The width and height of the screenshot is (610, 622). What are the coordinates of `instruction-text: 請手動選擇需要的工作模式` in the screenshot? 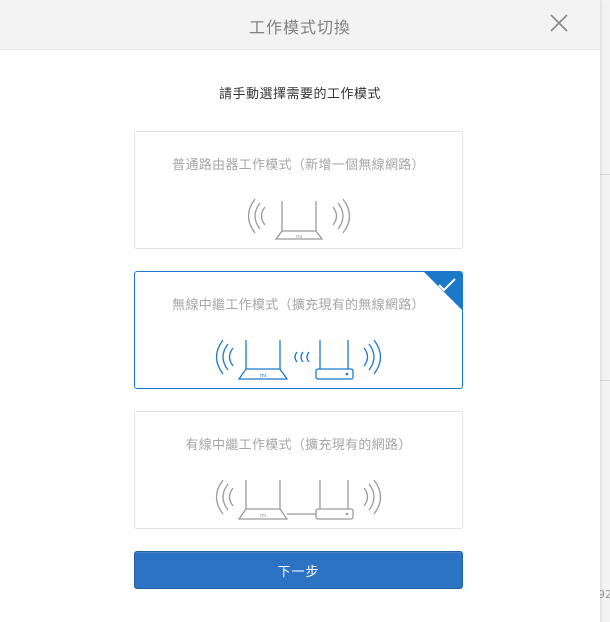 It's located at (299, 94).